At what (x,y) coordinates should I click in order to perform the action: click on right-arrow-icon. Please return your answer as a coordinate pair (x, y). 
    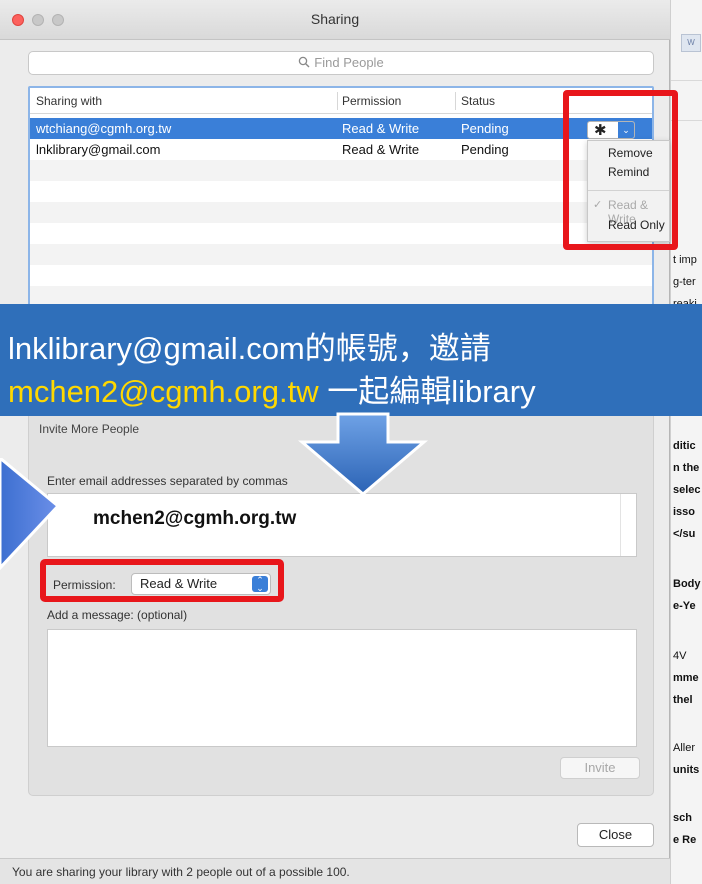
    Looking at the image, I should click on (30, 514).